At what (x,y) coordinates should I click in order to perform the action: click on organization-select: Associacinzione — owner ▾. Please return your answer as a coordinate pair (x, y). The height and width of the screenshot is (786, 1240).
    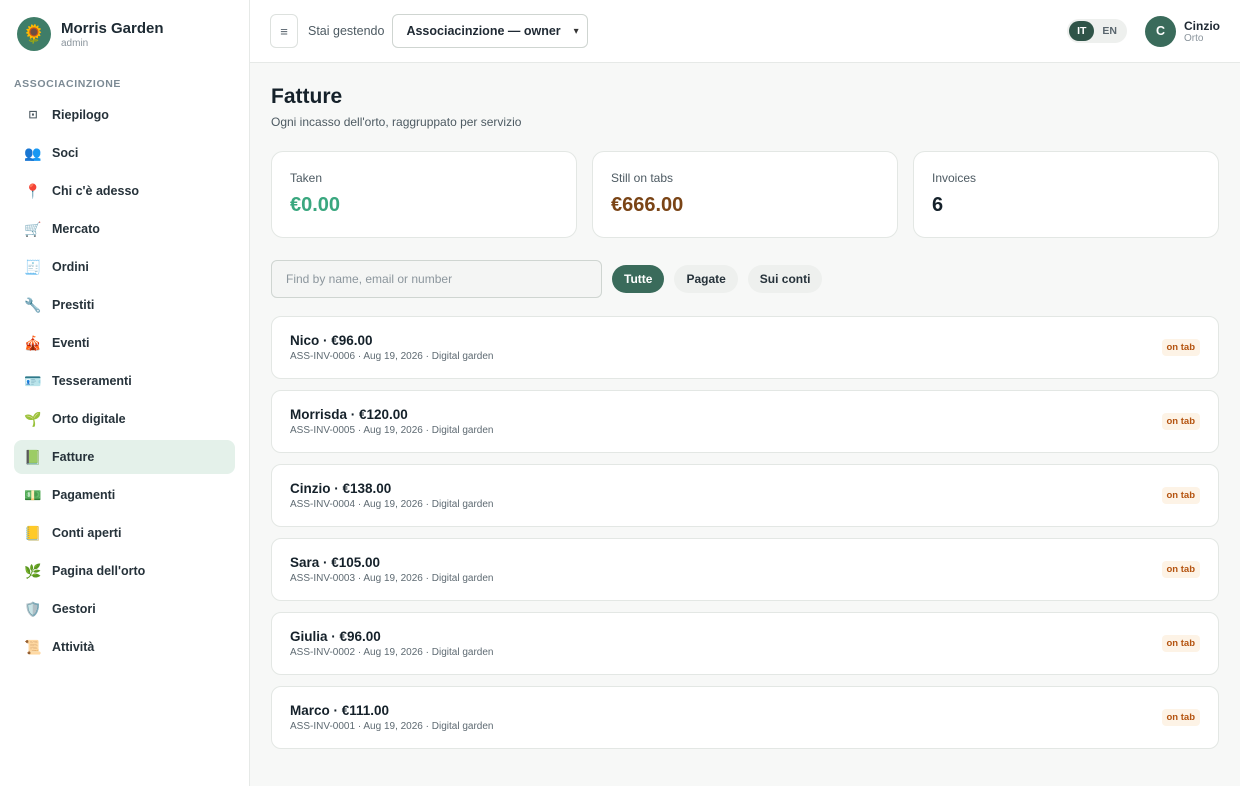
    Looking at the image, I should click on (490, 31).